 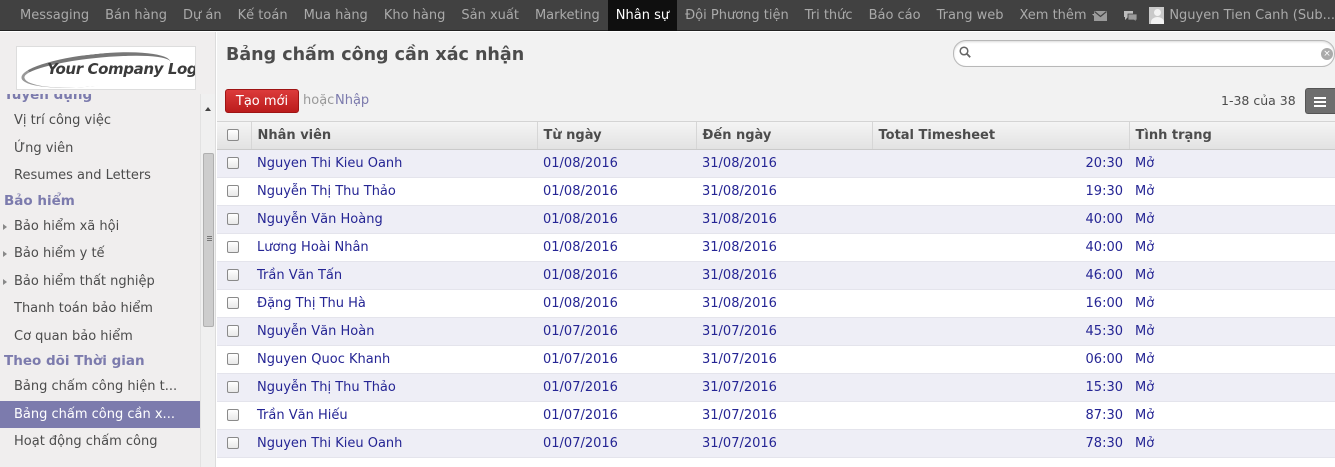 I want to click on column-header-date-to: Đến ngày, so click(x=784, y=136).